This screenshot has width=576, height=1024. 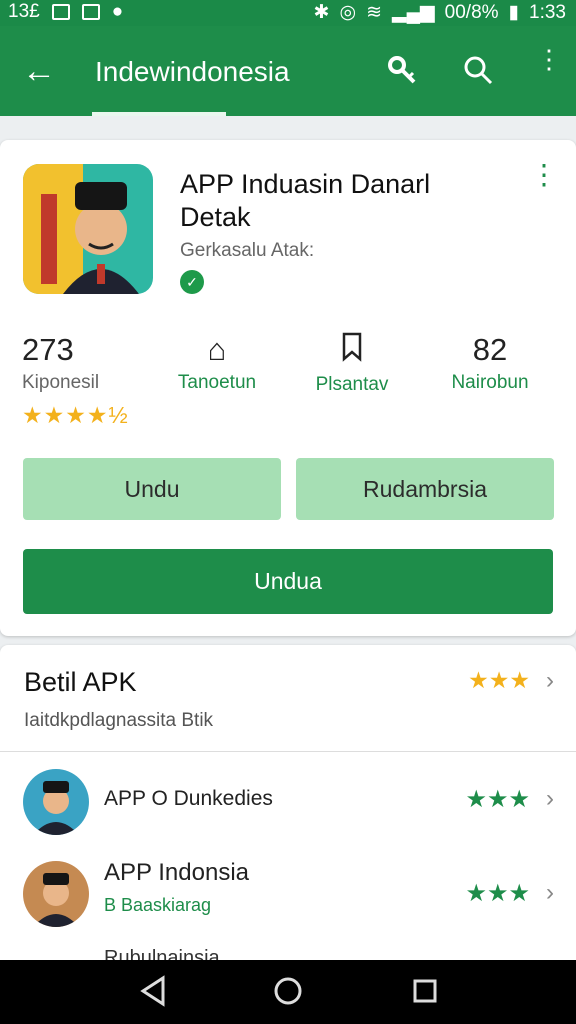 I want to click on app-bar: ← Indewindonesia ⋮, so click(x=288, y=71).